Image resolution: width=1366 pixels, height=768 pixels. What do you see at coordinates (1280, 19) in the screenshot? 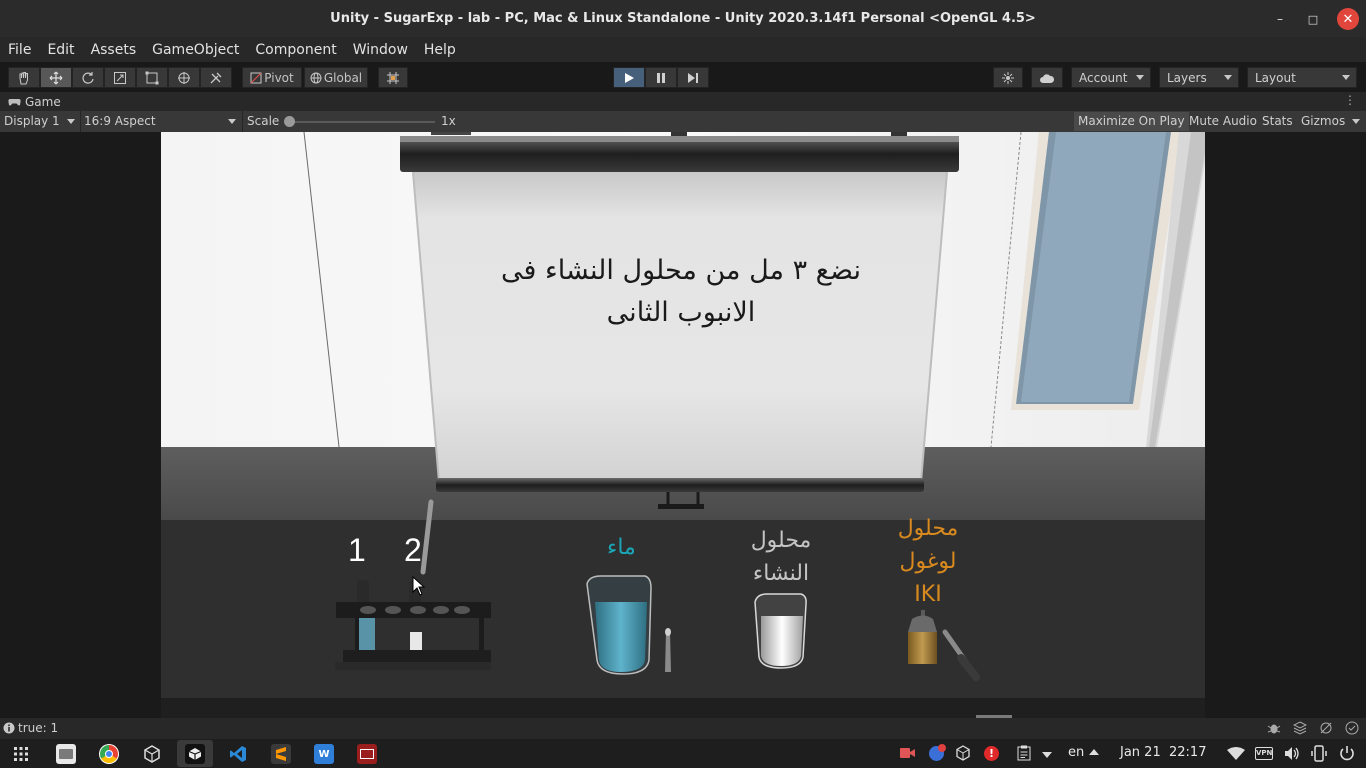
I see `minimize-button: –` at bounding box center [1280, 19].